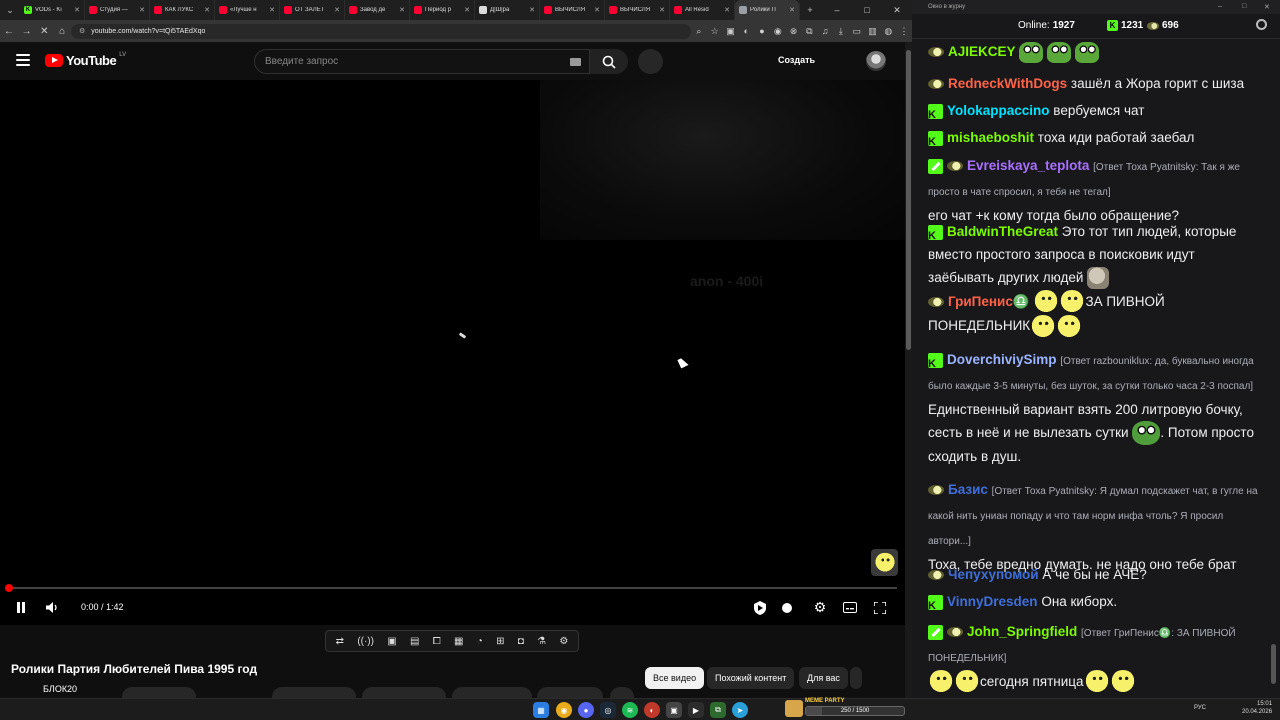 The image size is (1280, 720). I want to click on chat-username: mishaeboshit, so click(990, 137).